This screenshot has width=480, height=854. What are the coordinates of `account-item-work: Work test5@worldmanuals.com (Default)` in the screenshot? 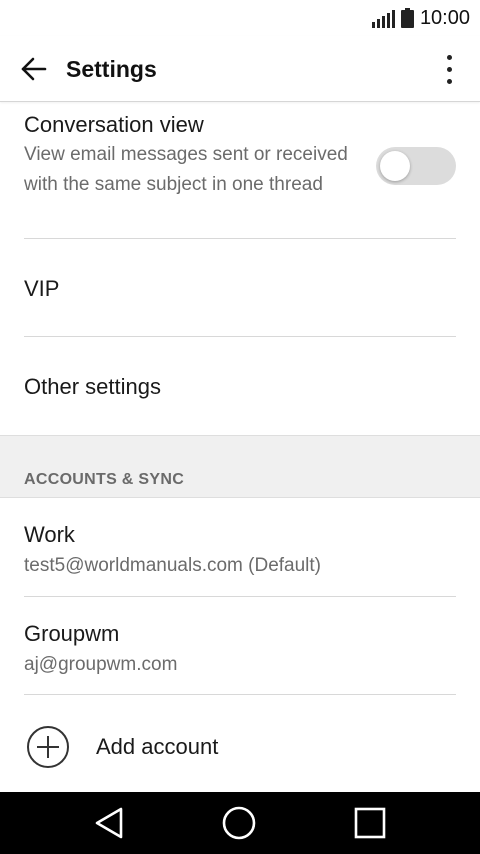 It's located at (240, 547).